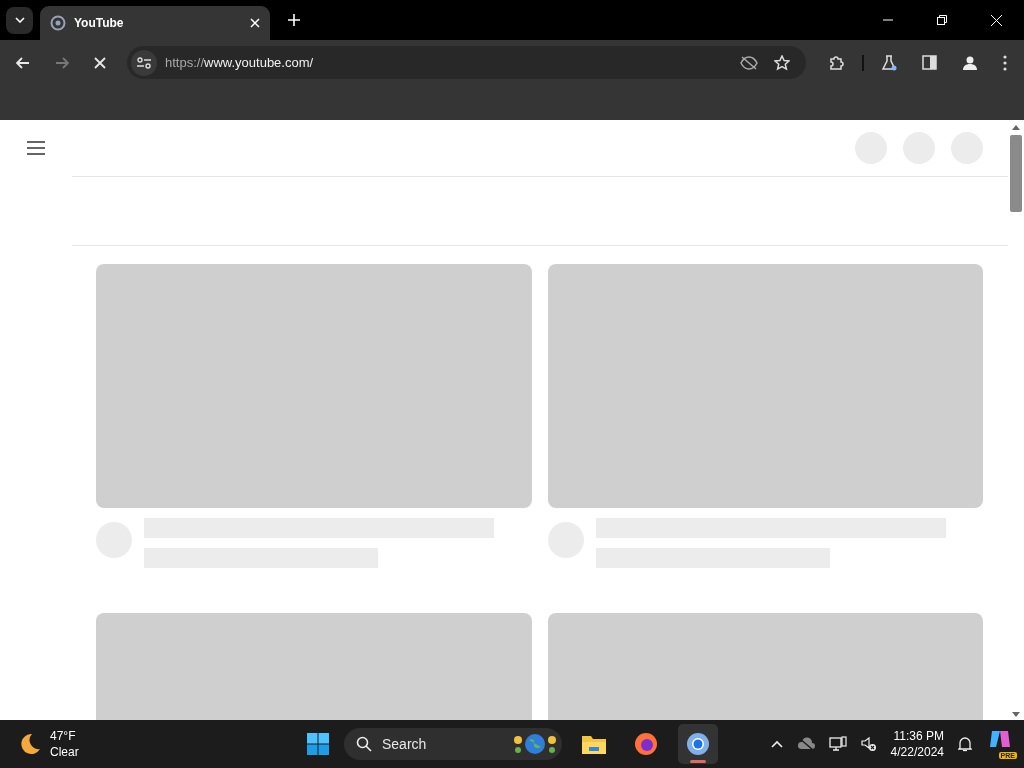 The height and width of the screenshot is (768, 1024). Describe the element at coordinates (155, 23) in the screenshot. I see `browser-tab: YouTube` at that location.